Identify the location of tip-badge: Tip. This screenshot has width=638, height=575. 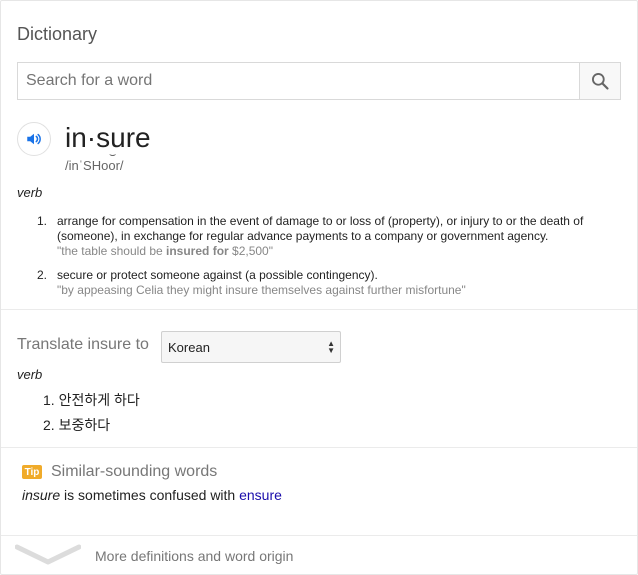
(32, 472).